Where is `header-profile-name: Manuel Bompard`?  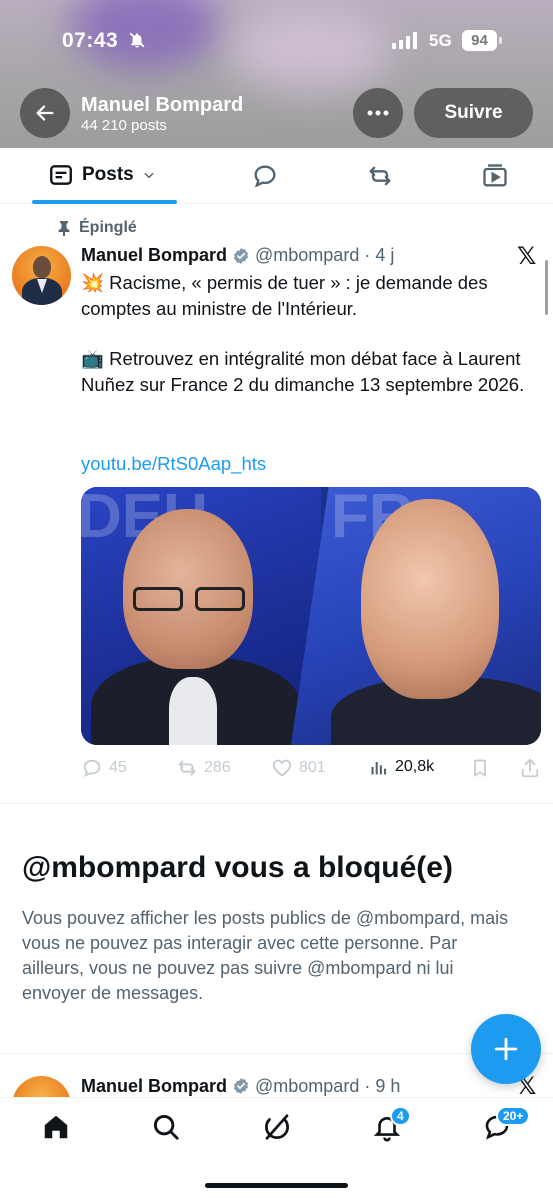
header-profile-name: Manuel Bompard is located at coordinates (162, 105).